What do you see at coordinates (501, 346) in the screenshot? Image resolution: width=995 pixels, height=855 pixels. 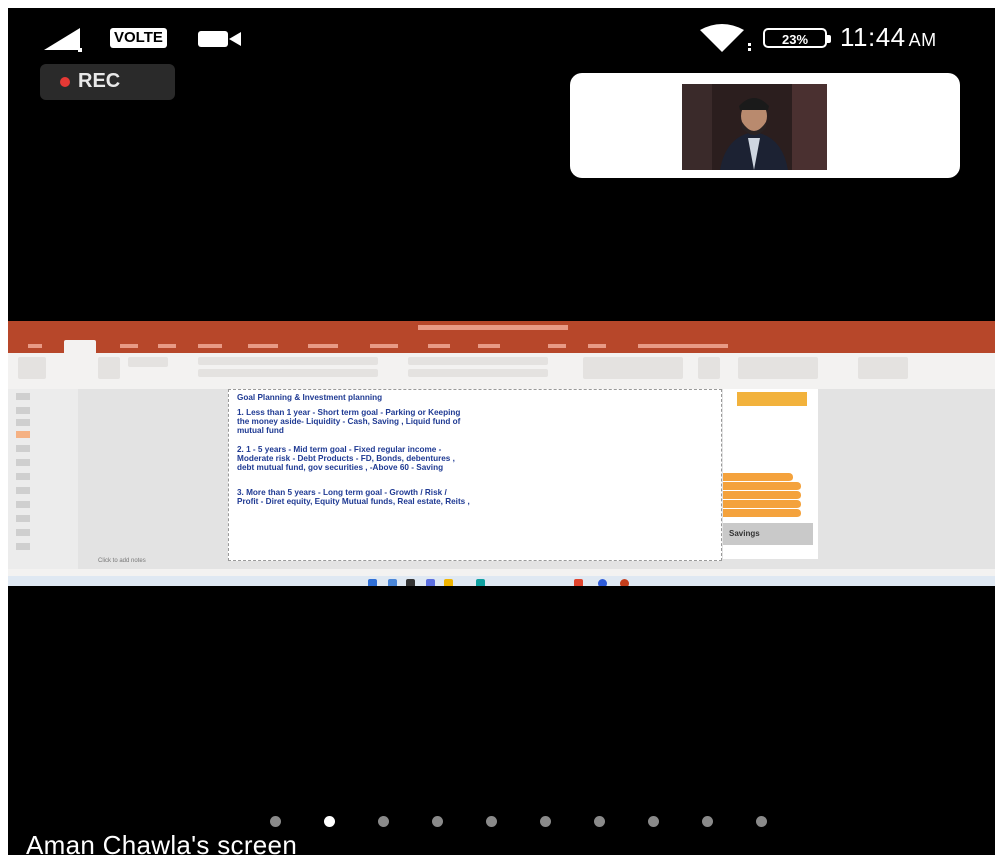 I see `ppt-ribbon-tabs` at bounding box center [501, 346].